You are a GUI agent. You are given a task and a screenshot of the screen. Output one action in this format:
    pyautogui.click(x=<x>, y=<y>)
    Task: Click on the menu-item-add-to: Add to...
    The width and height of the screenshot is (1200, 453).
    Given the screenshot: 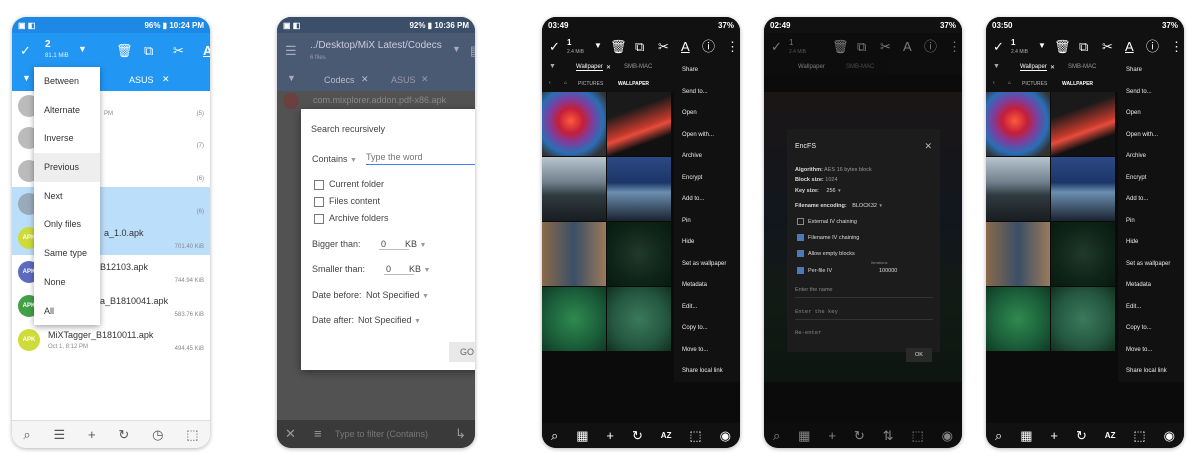 What is the action you would take?
    pyautogui.click(x=1151, y=200)
    